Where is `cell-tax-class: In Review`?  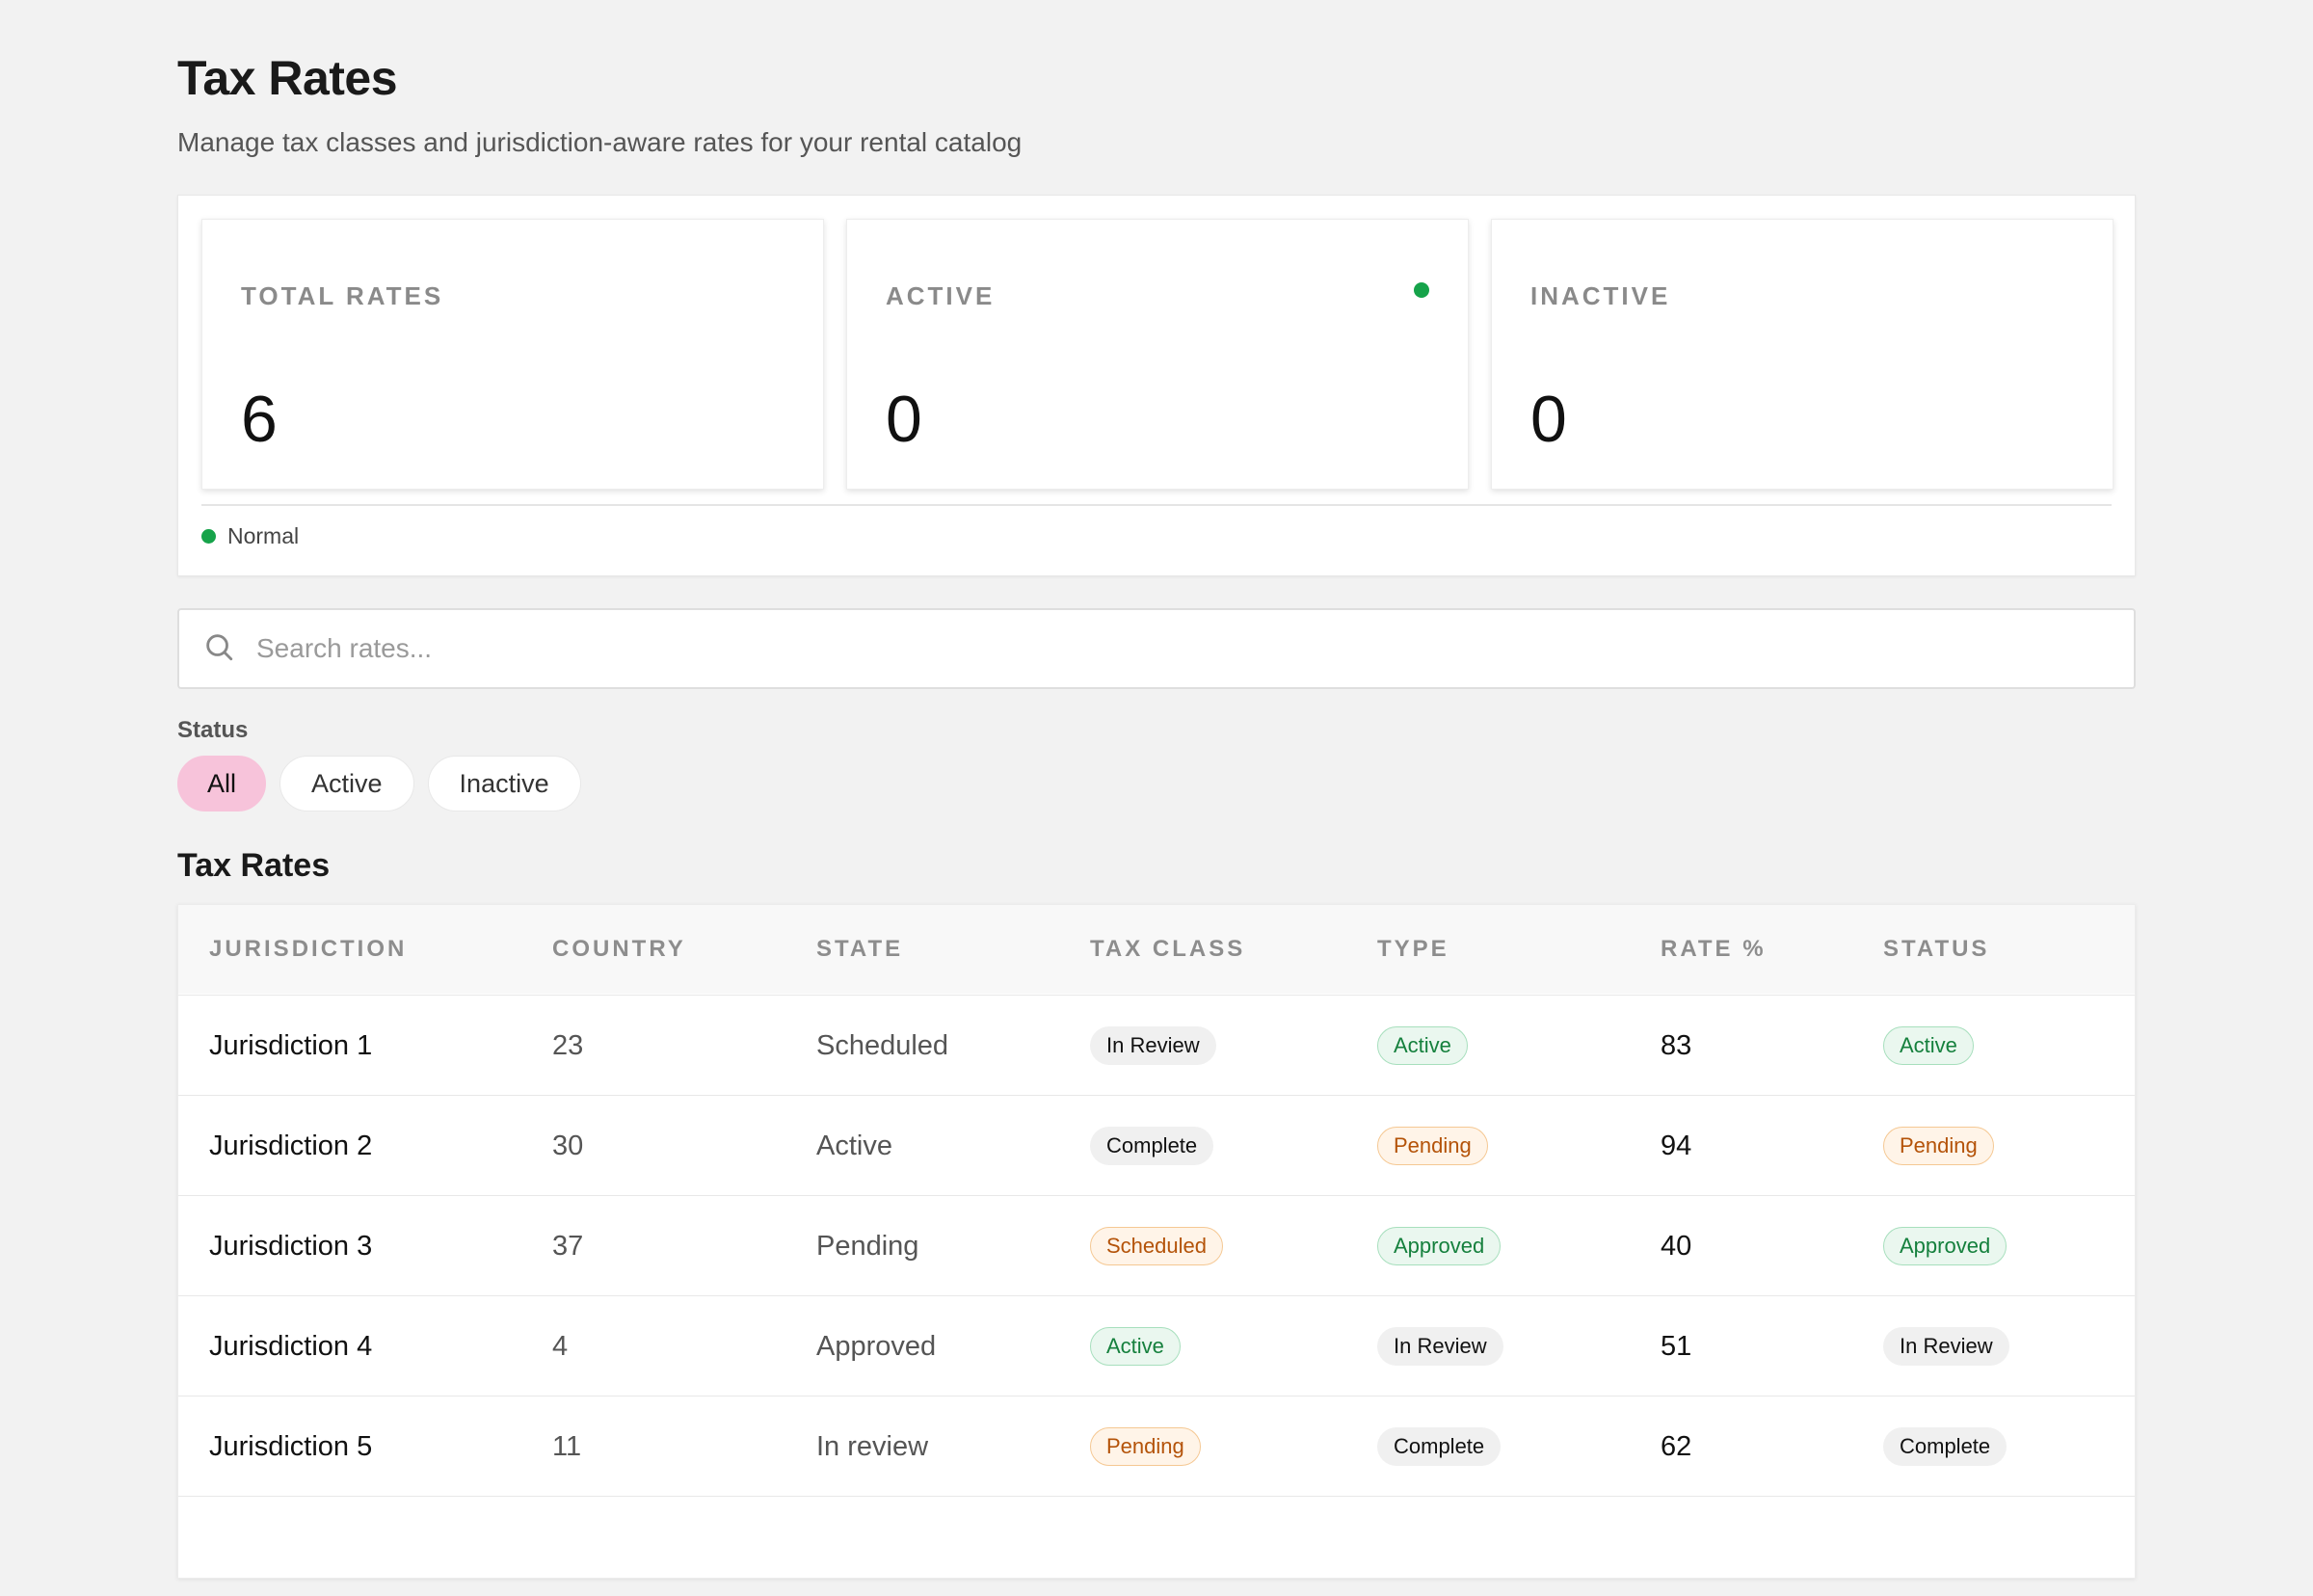 cell-tax-class: In Review is located at coordinates (1153, 1046).